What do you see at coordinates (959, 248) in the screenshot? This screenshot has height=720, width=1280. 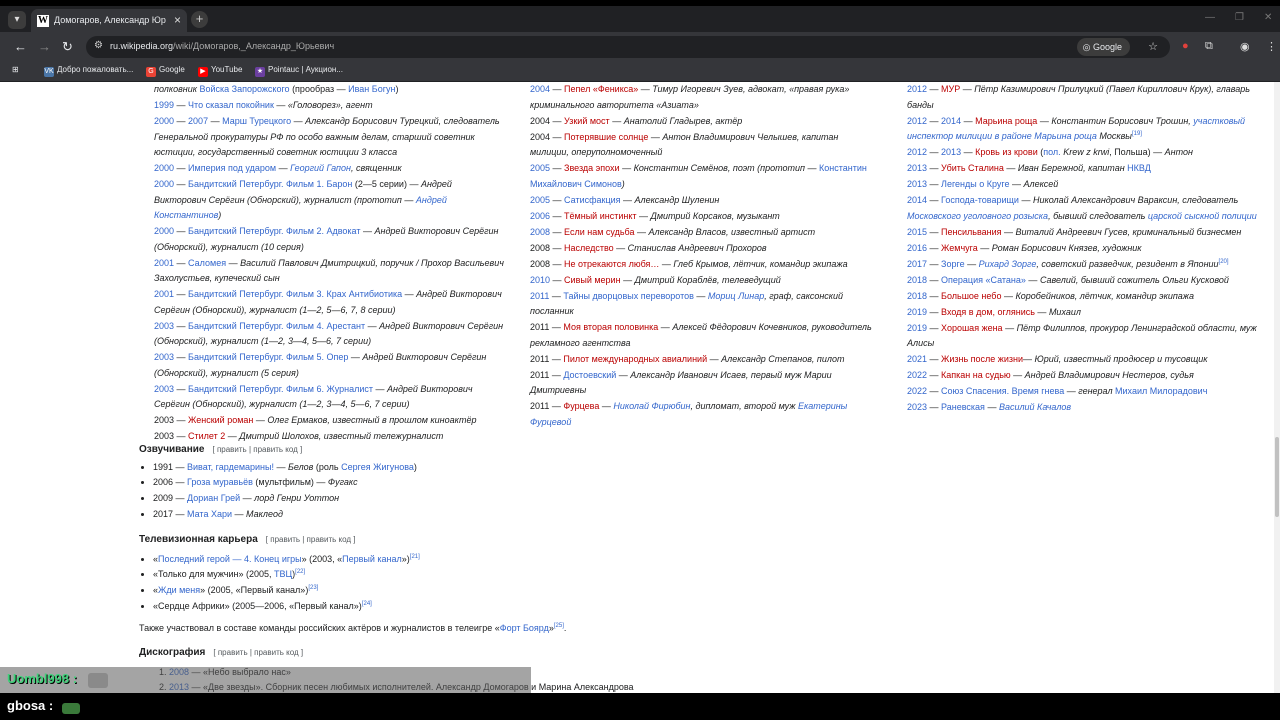 I see `missing-article-link: Жемчуга` at bounding box center [959, 248].